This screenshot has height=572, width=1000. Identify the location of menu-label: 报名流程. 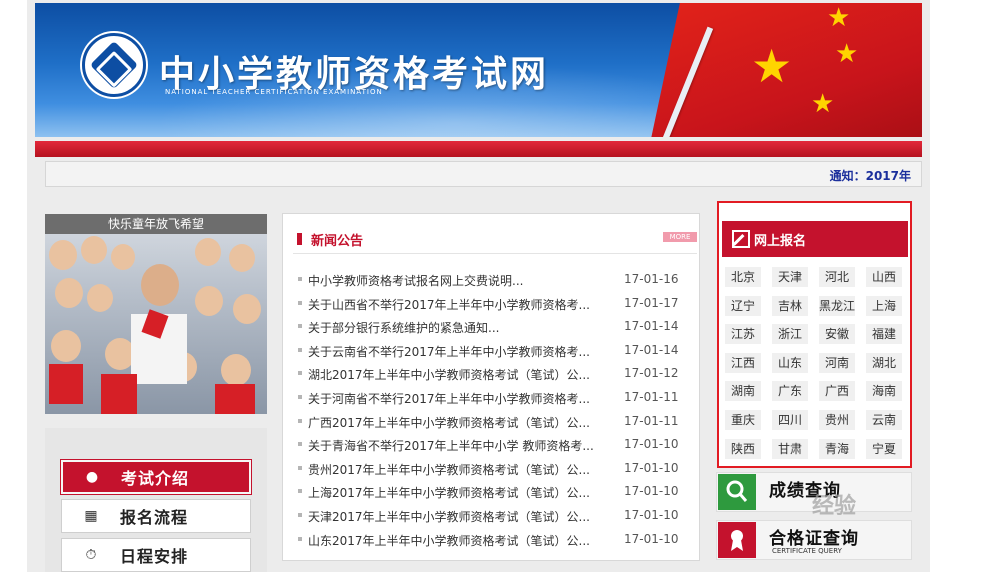
(154, 517).